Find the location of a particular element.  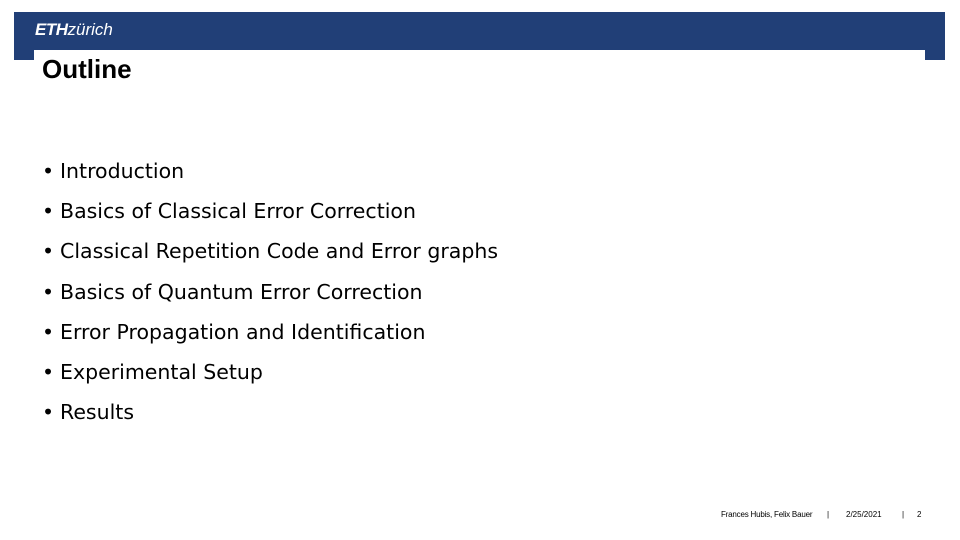

header-banner-tab-left is located at coordinates (24, 55).